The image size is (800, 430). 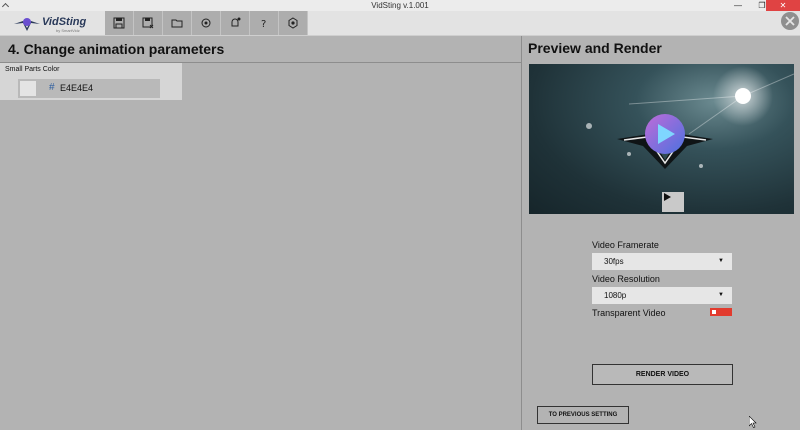 I want to click on save-as-icon, so click(x=148, y=23).